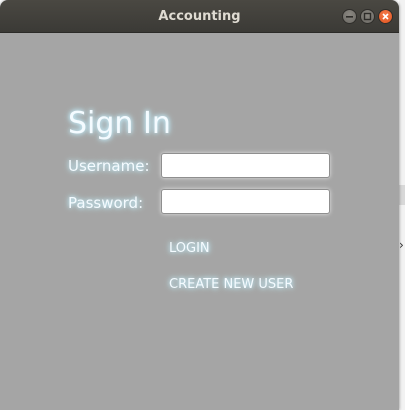 The height and width of the screenshot is (410, 405). What do you see at coordinates (231, 284) in the screenshot?
I see `create-new-user-button: CREATE NEW USER` at bounding box center [231, 284].